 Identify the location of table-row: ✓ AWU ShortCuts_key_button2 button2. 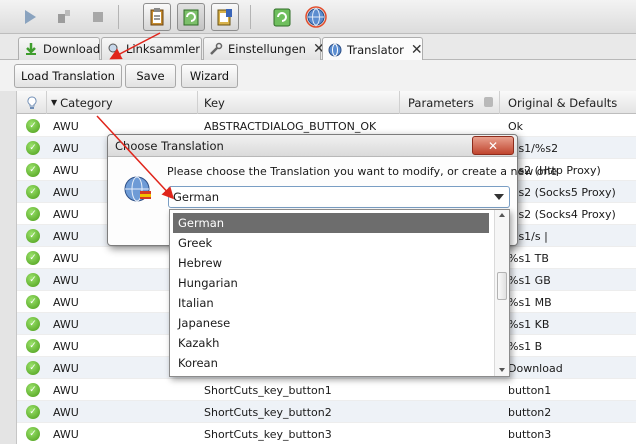
(326, 412).